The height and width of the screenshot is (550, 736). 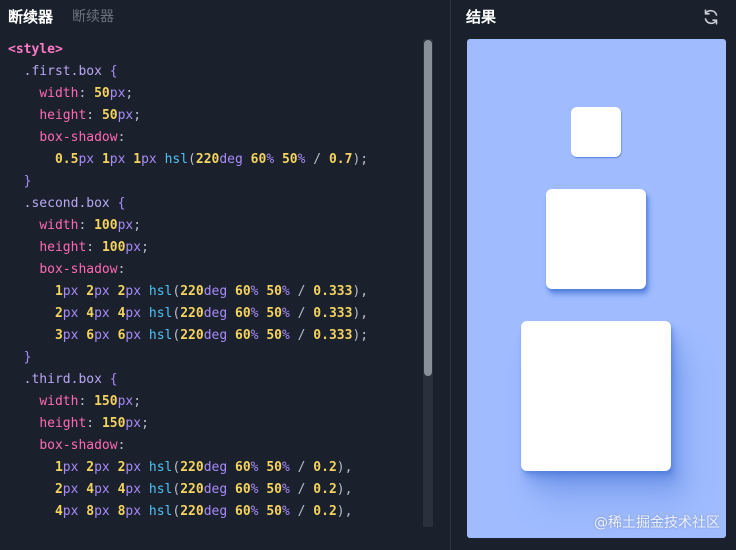 What do you see at coordinates (596, 239) in the screenshot?
I see `second-box` at bounding box center [596, 239].